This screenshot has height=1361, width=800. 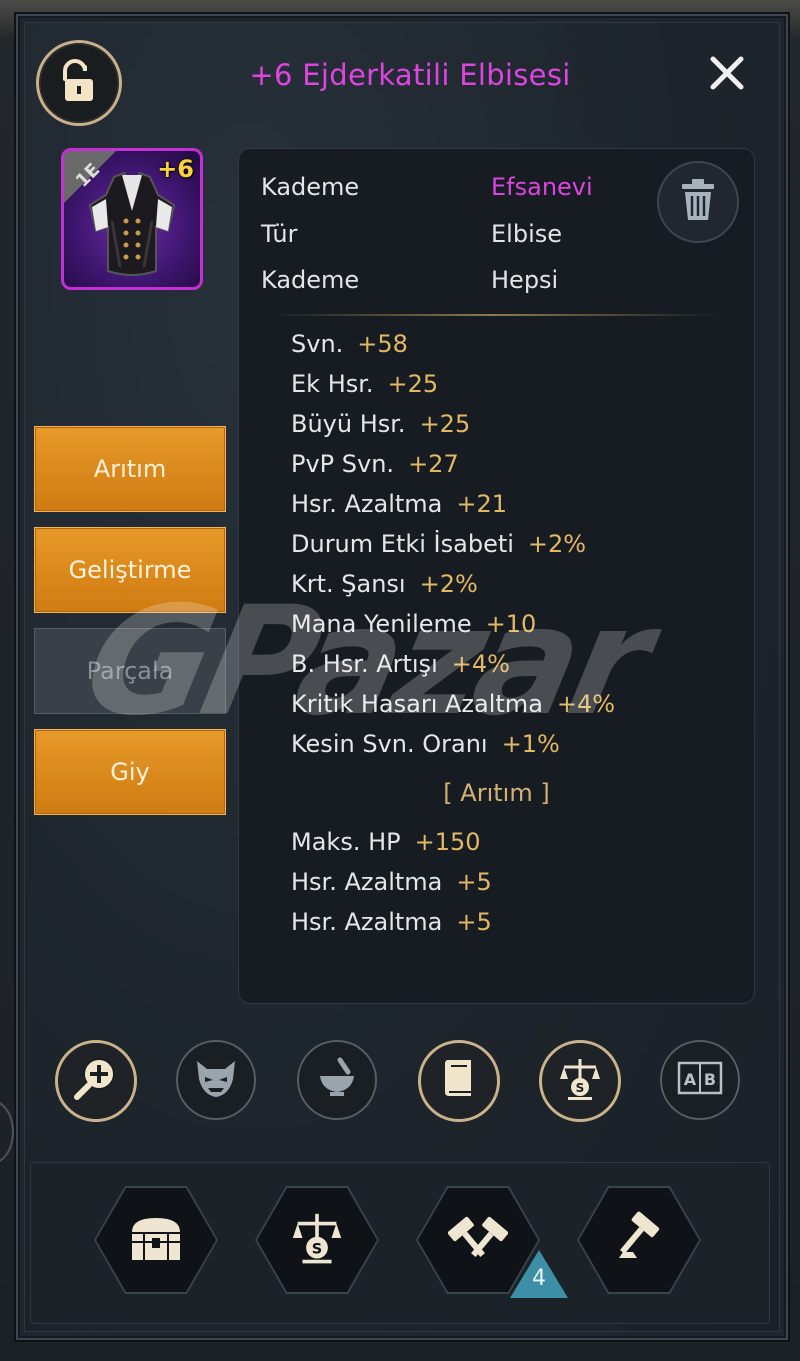 I want to click on info-divider, so click(x=494, y=315).